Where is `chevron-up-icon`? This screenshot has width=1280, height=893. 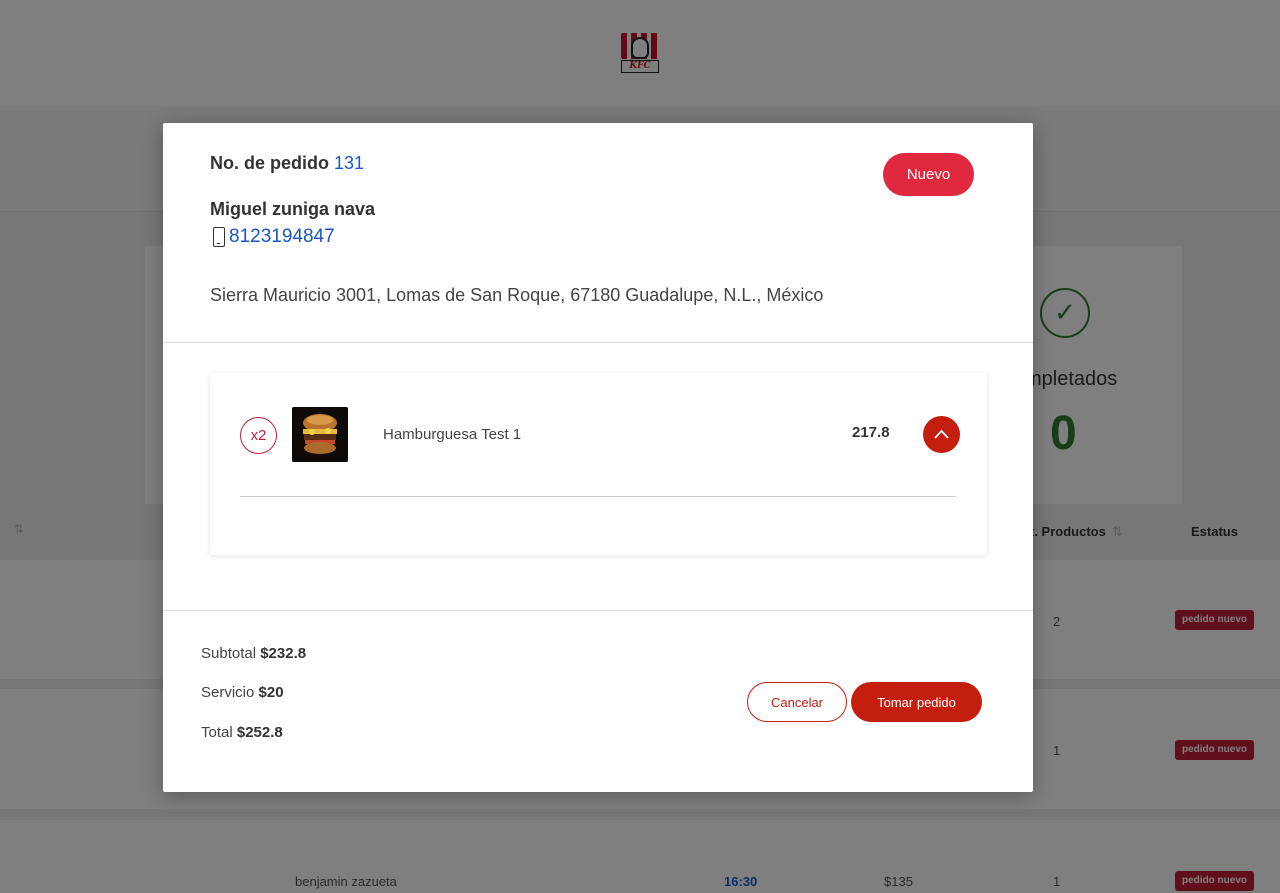
chevron-up-icon is located at coordinates (941, 434).